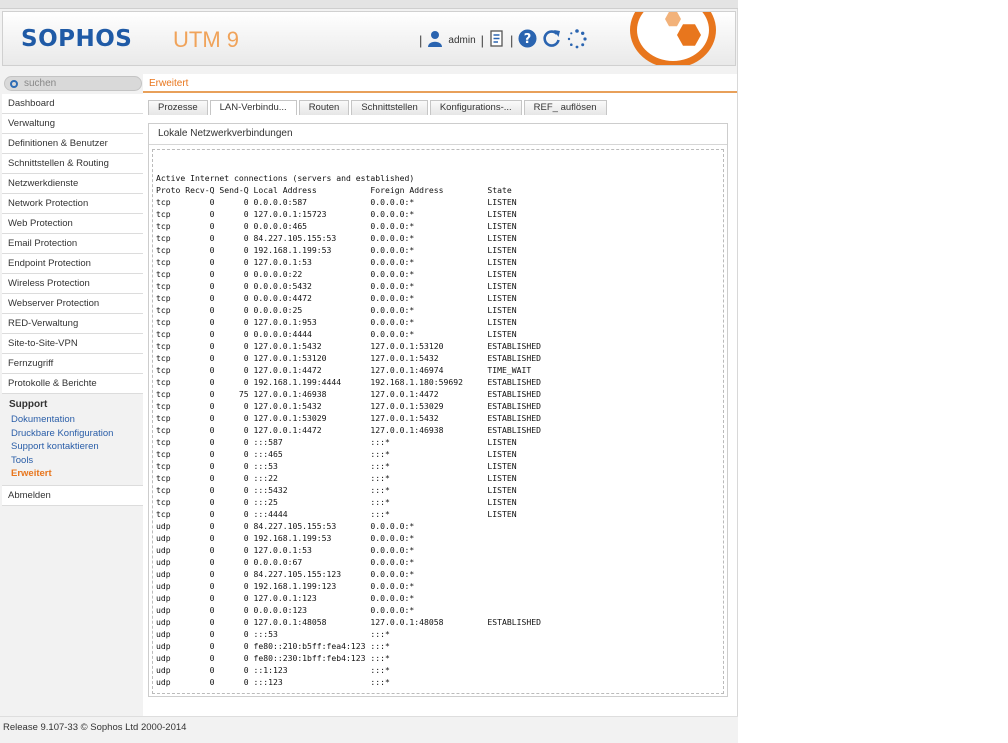  I want to click on tab-schnittstellen: Schnittstellen, so click(389, 107).